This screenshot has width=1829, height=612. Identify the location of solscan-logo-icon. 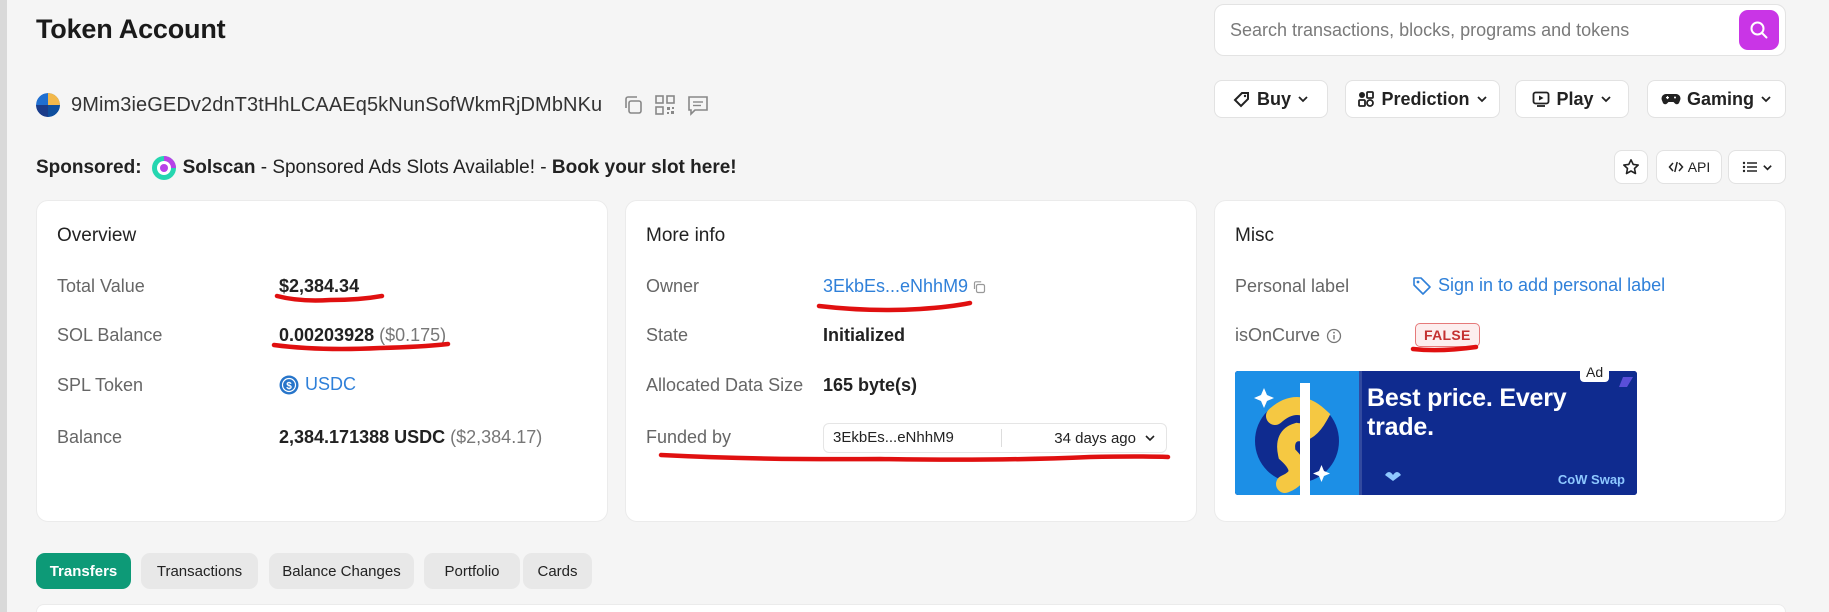
(164, 168).